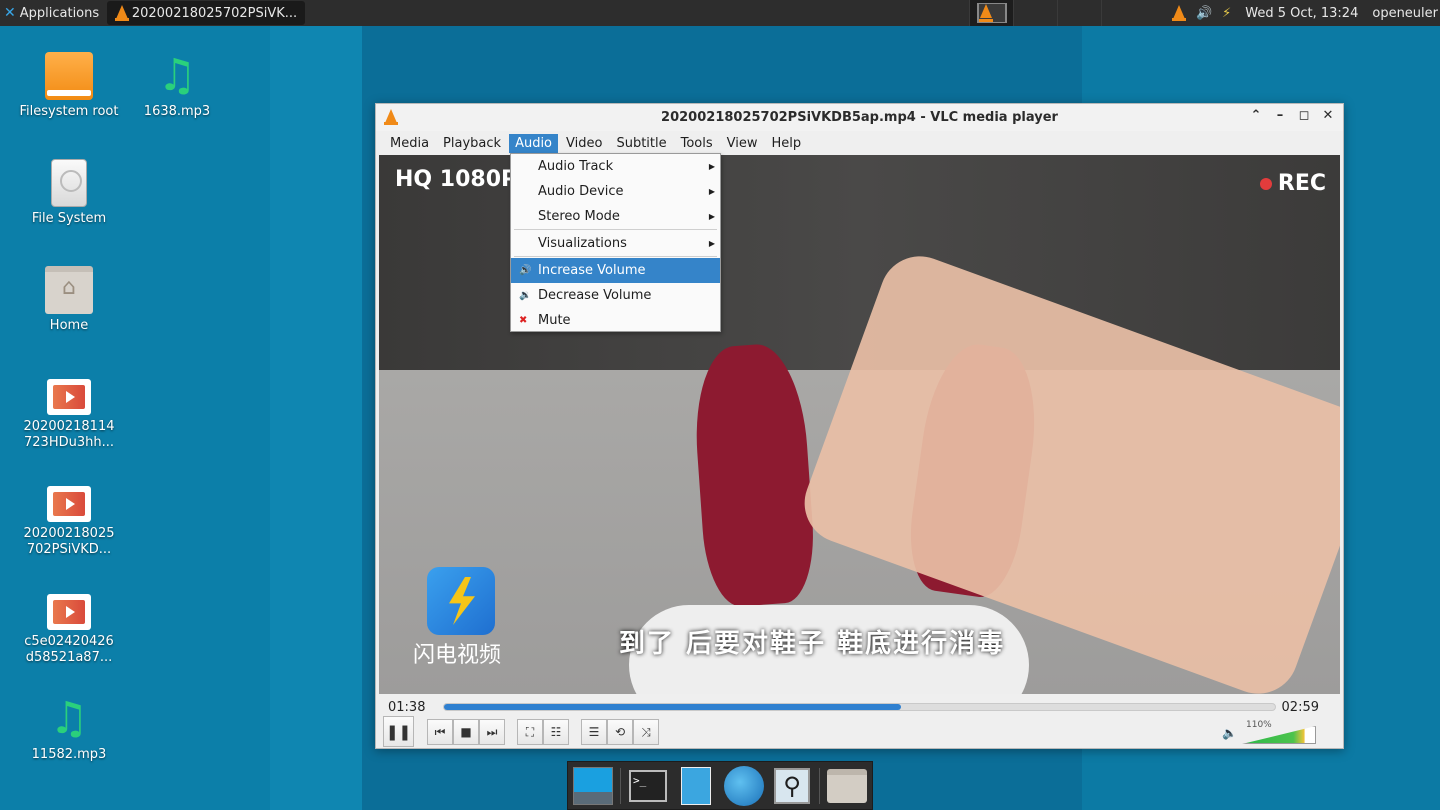 This screenshot has height=810, width=1440. Describe the element at coordinates (69, 218) in the screenshot. I see `desktop-icon-label: File System` at that location.